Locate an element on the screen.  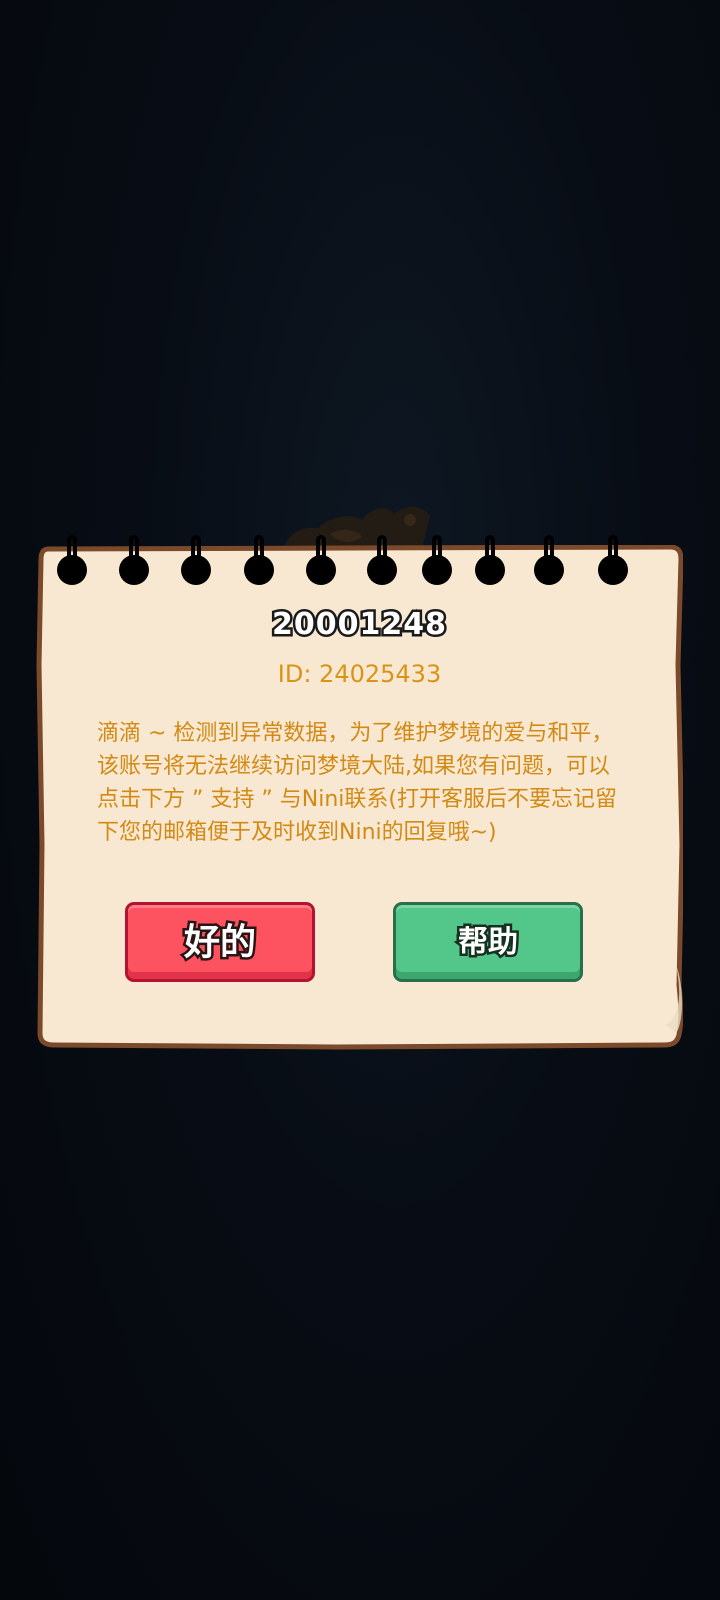
notebook-binding-holes is located at coordinates (359, 560).